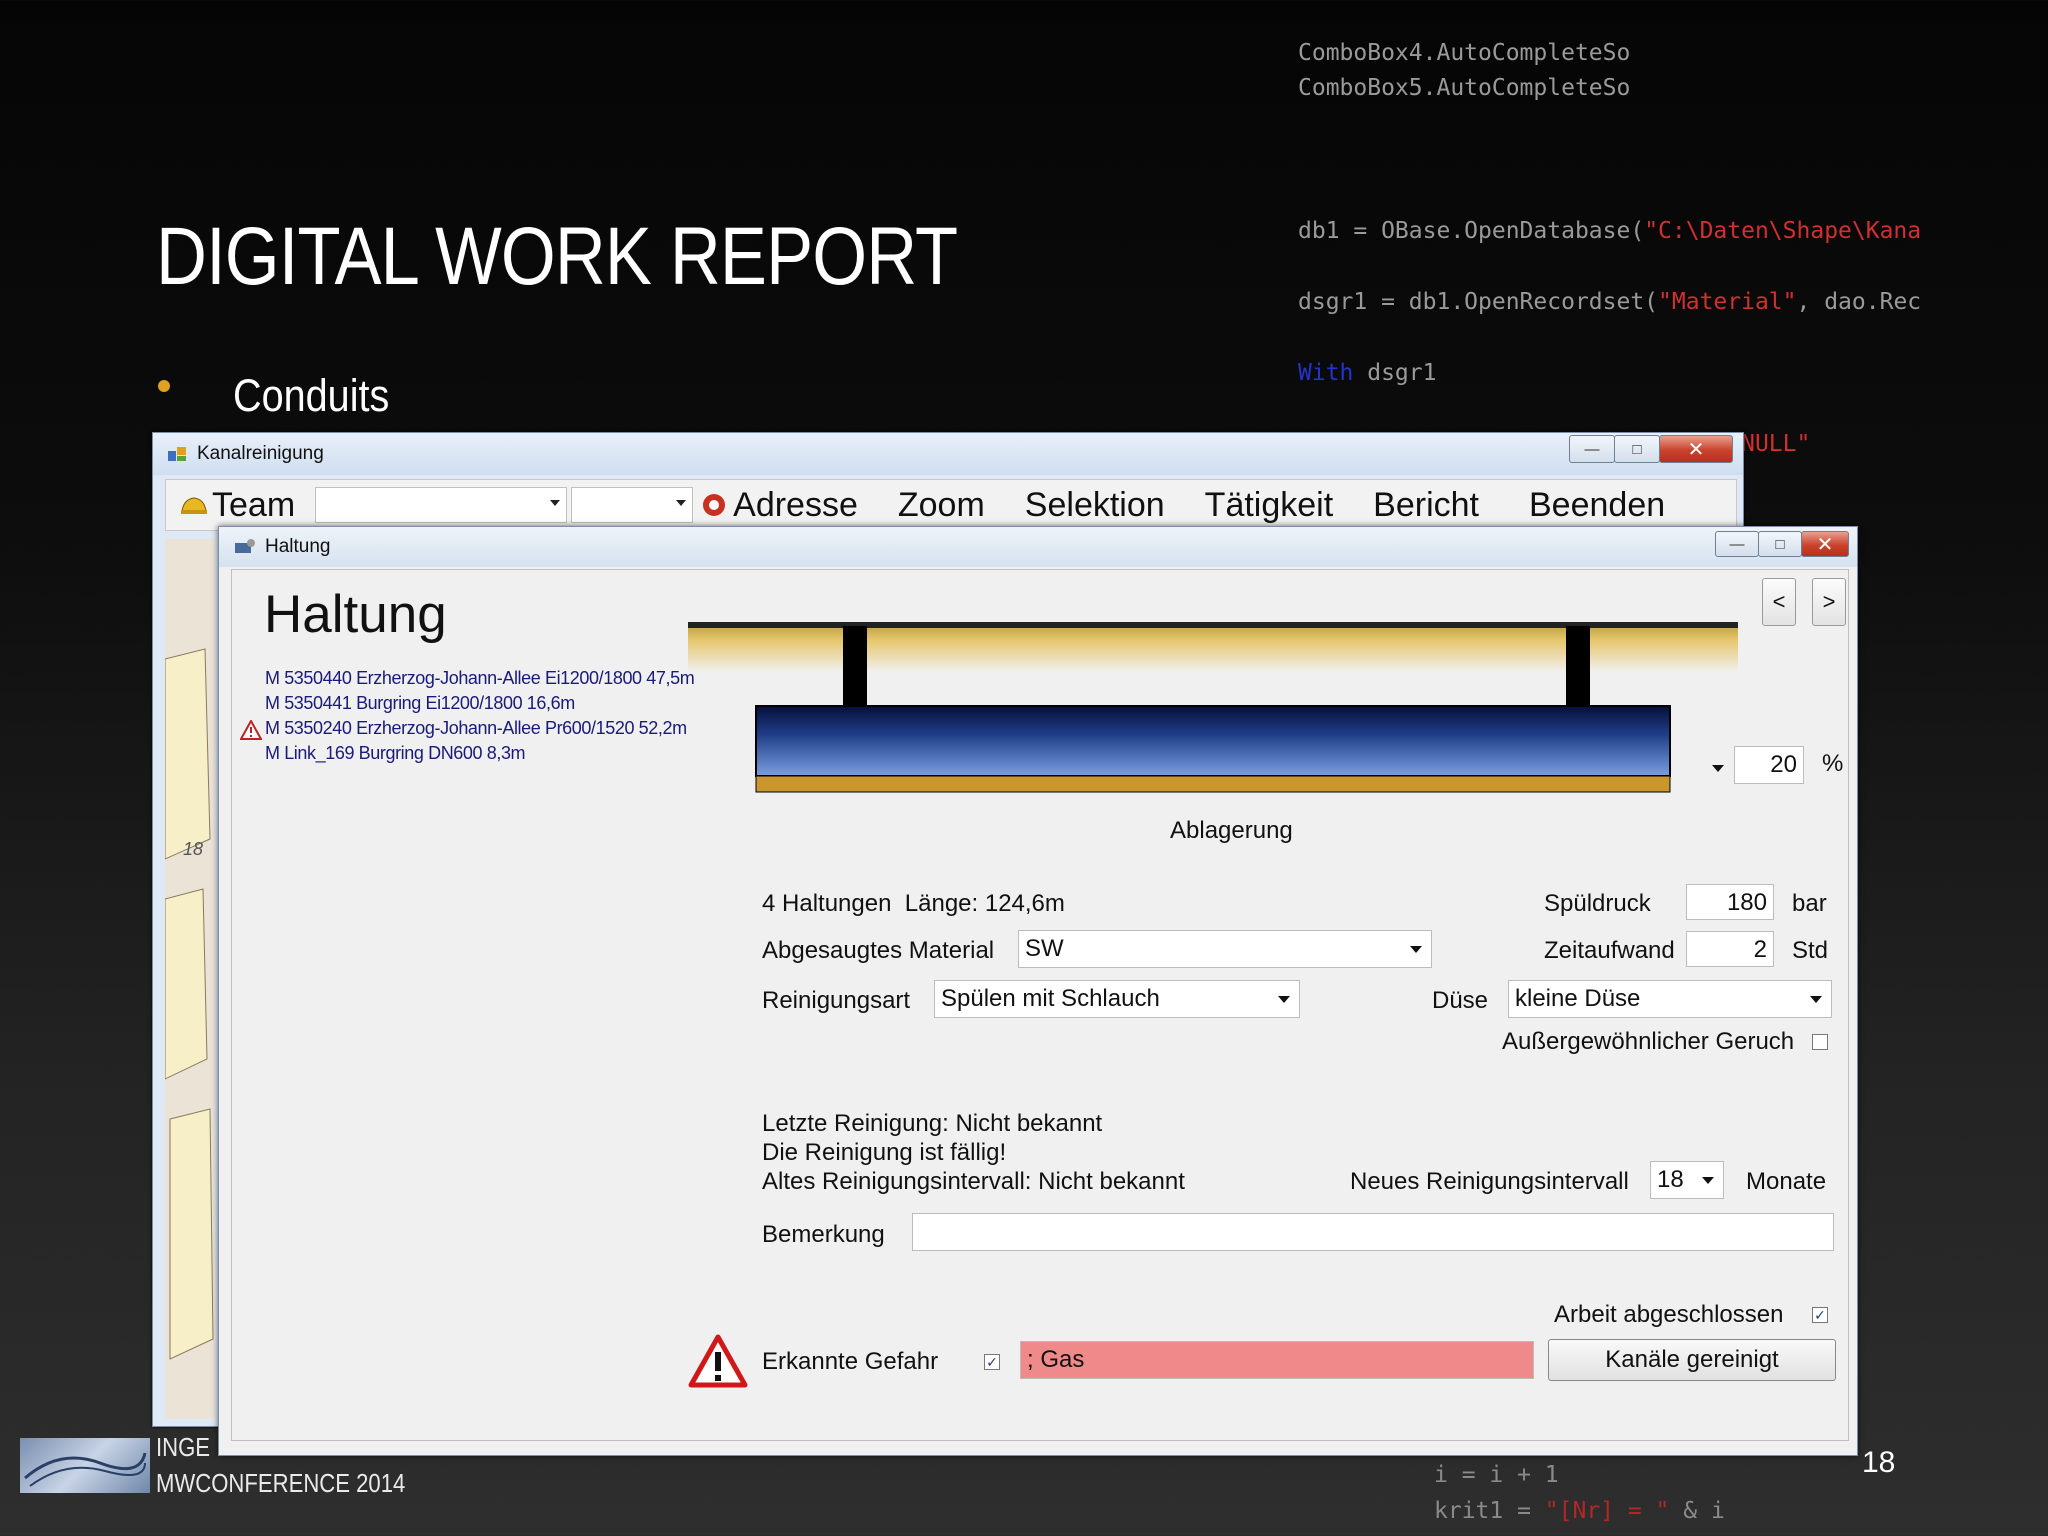  Describe the element at coordinates (632, 505) in the screenshot. I see `team-sub-combo` at that location.